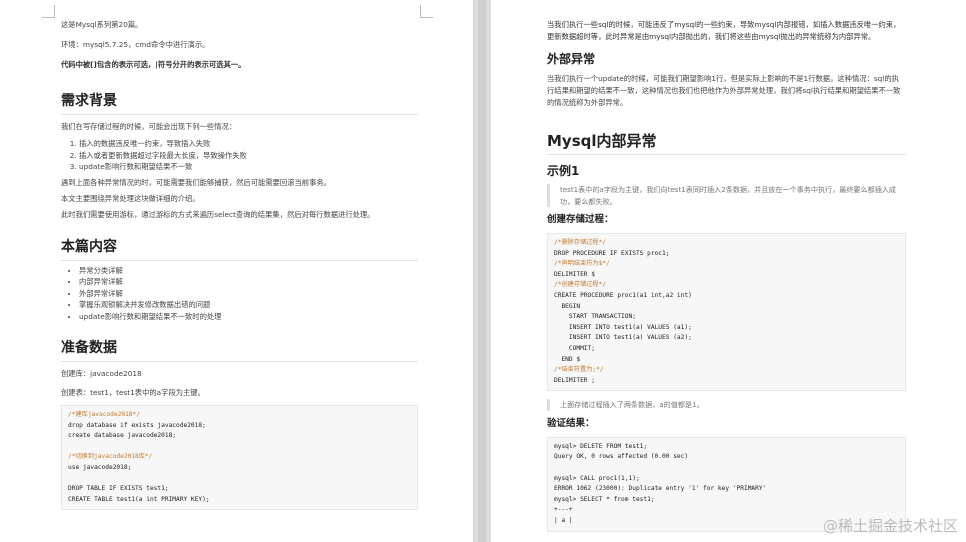 The height and width of the screenshot is (542, 966). What do you see at coordinates (595, 317) in the screenshot?
I see `code-line: START TRANSACTION;` at bounding box center [595, 317].